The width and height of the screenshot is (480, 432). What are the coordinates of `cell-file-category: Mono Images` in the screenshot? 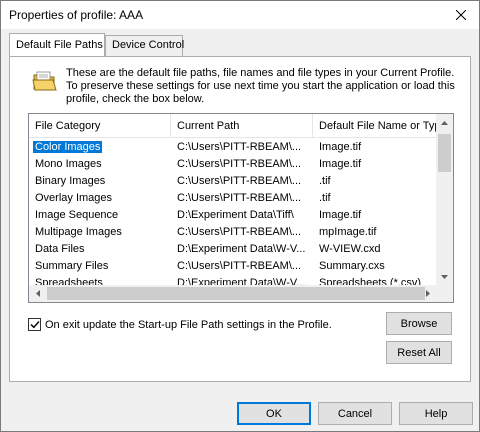 It's located at (100, 164).